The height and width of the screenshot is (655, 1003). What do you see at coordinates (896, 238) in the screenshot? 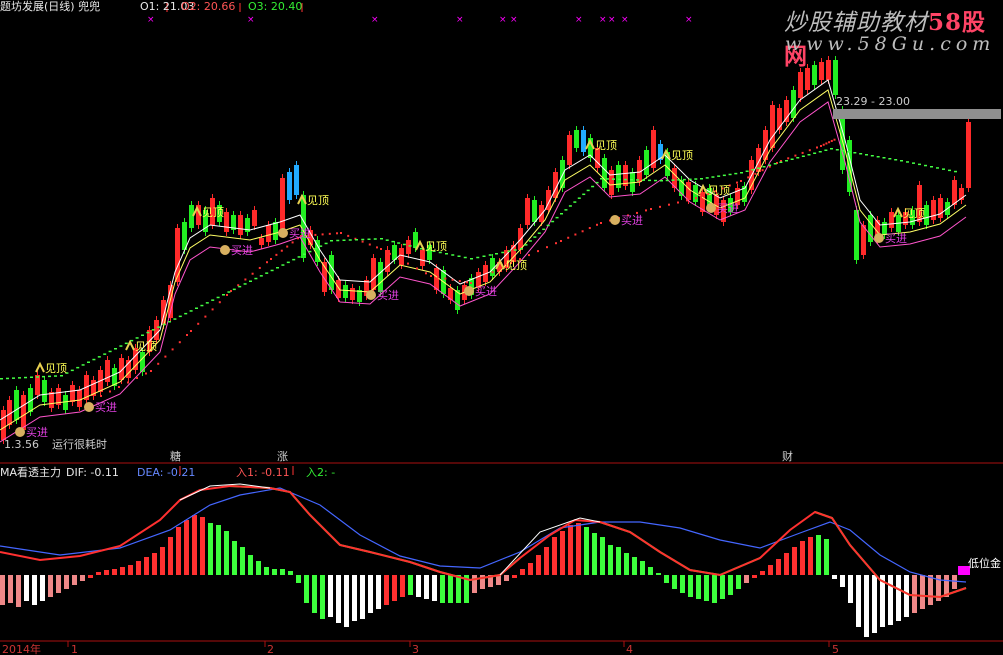
I see `buy-signal-label: 买进` at bounding box center [896, 238].